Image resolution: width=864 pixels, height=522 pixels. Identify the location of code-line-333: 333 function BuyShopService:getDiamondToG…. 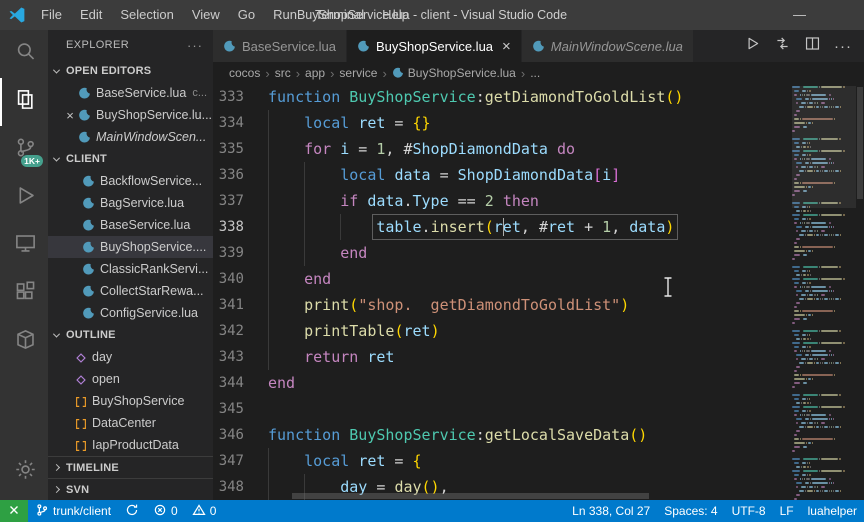
(500, 97).